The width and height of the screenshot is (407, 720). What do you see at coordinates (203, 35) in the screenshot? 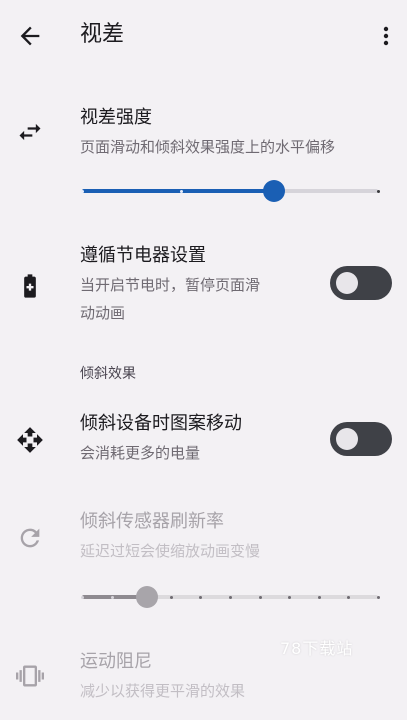
I see `app-bar: 视差` at bounding box center [203, 35].